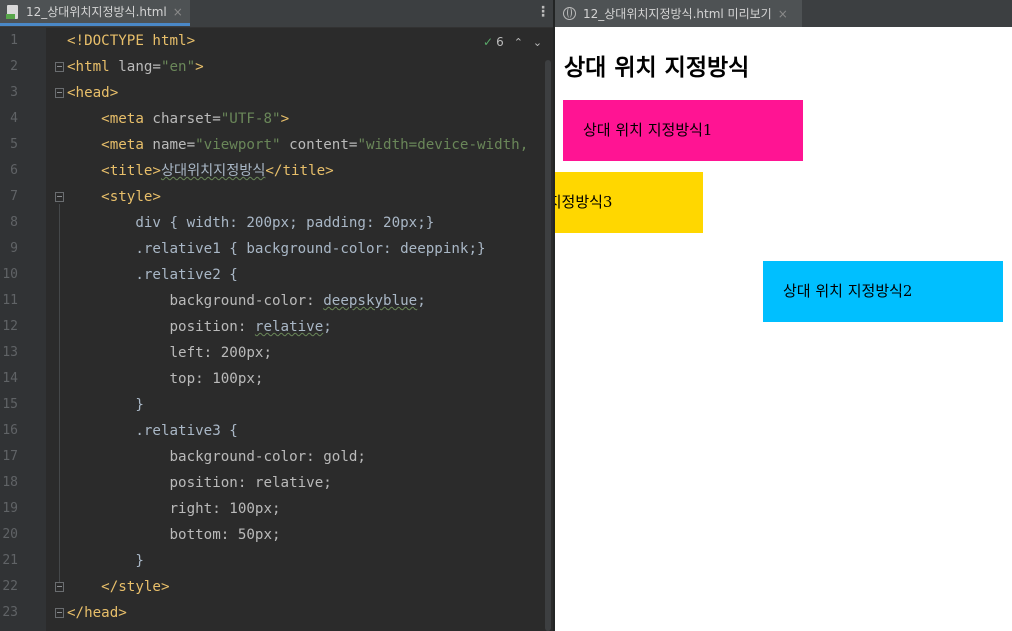 The image size is (1012, 631). Describe the element at coordinates (657, 68) in the screenshot. I see `page-heading: 상대 위치 지정방식` at that location.